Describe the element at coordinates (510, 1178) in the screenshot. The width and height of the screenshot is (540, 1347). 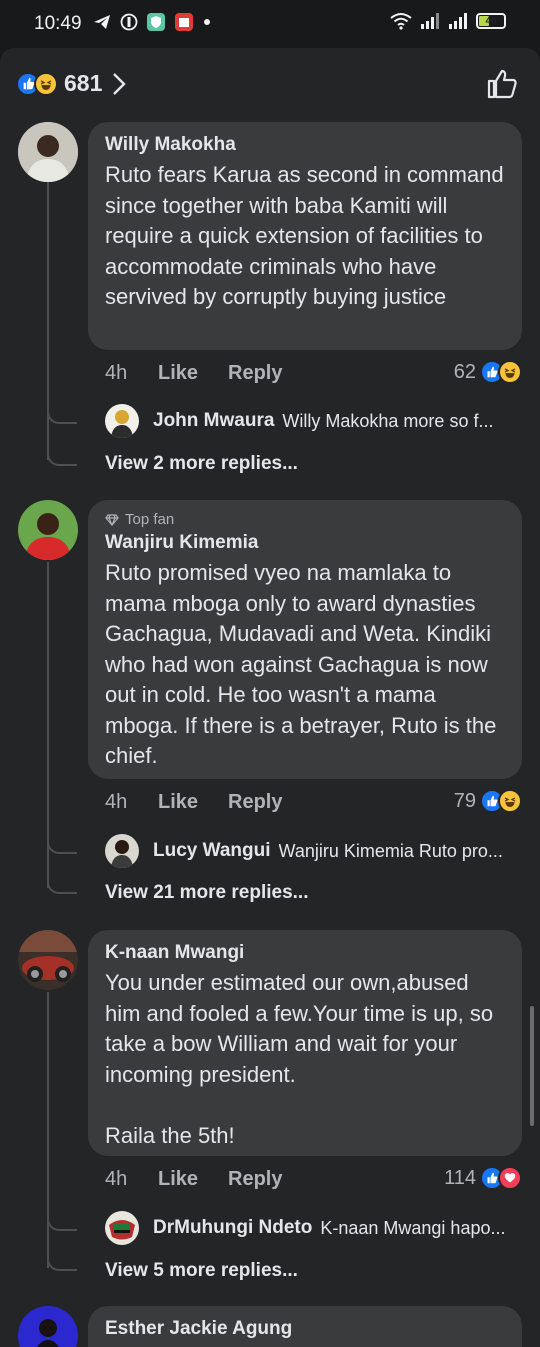
I see `love-reaction-icon` at that location.